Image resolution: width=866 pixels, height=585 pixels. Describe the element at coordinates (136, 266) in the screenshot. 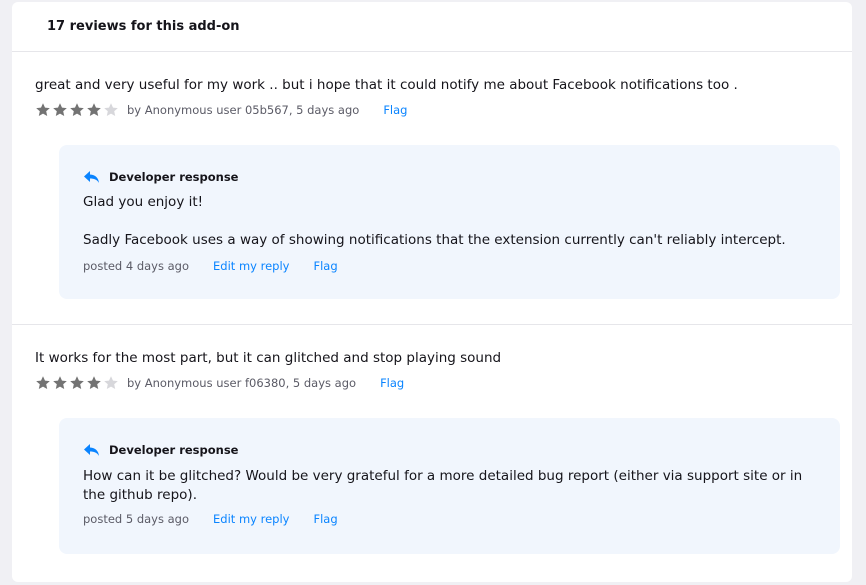

I see `response-posted-date: posted 4 days ago` at that location.